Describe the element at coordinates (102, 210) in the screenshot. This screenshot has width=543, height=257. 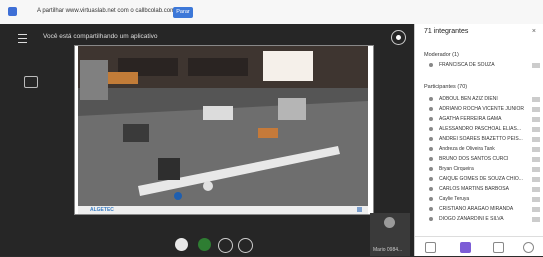
I see `brand-label: ALGETEC` at that location.